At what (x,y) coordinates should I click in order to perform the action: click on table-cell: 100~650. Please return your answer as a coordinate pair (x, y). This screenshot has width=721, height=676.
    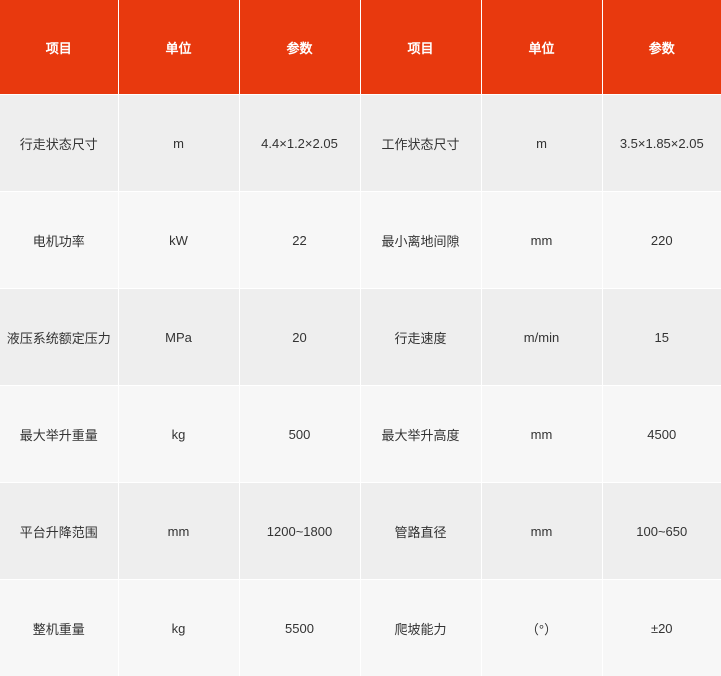
    Looking at the image, I should click on (661, 531).